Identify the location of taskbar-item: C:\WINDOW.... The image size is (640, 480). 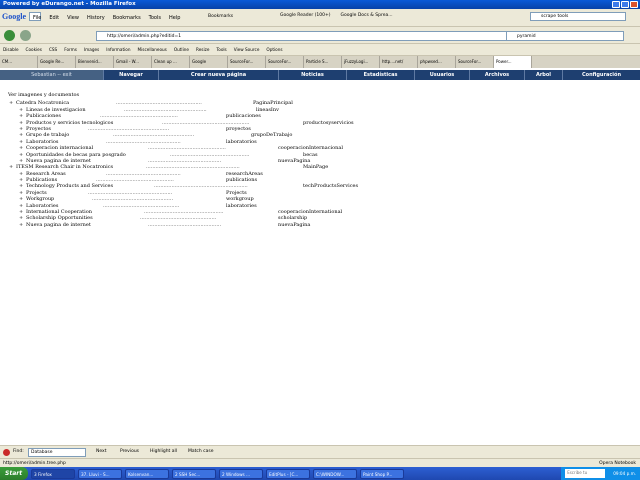
(335, 473).